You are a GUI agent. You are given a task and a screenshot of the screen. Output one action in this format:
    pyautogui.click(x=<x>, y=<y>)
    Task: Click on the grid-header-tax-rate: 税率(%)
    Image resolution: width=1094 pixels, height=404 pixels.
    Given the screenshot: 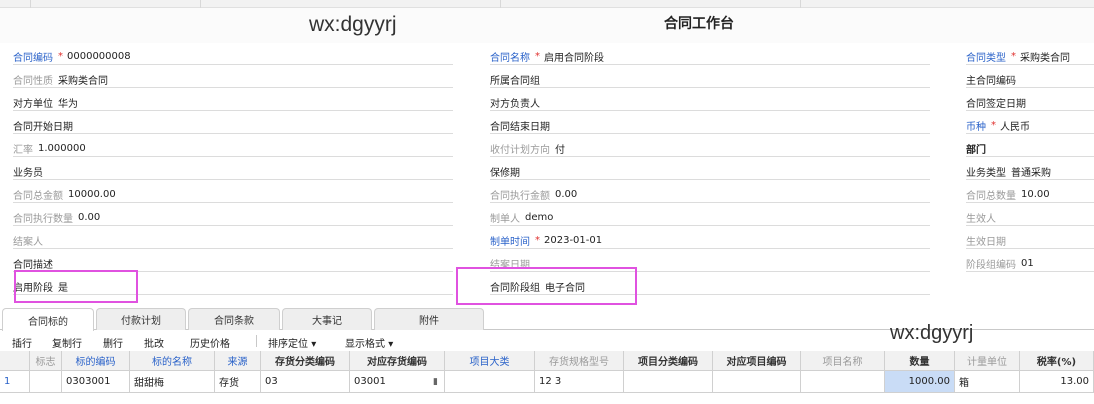 What is the action you would take?
    pyautogui.click(x=1057, y=361)
    